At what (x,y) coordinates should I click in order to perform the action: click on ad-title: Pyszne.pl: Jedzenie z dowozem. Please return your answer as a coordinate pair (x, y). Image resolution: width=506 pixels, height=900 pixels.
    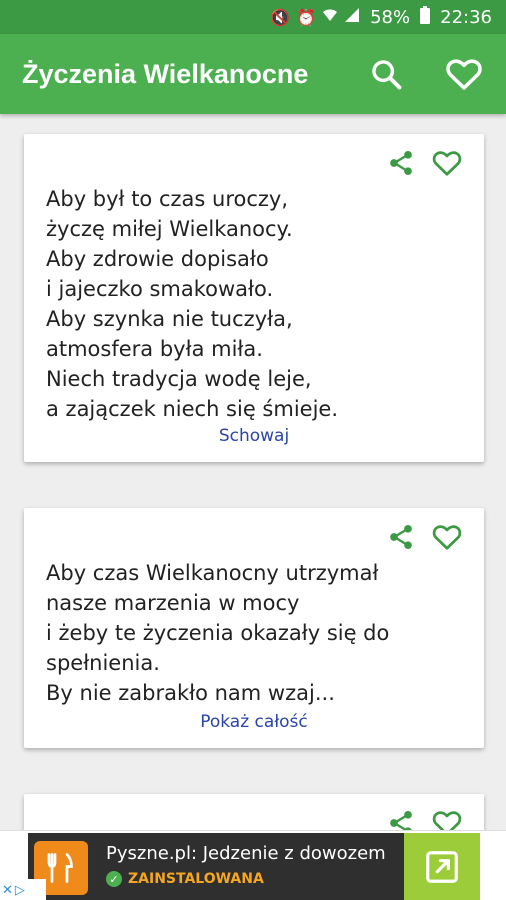
    Looking at the image, I should click on (246, 853).